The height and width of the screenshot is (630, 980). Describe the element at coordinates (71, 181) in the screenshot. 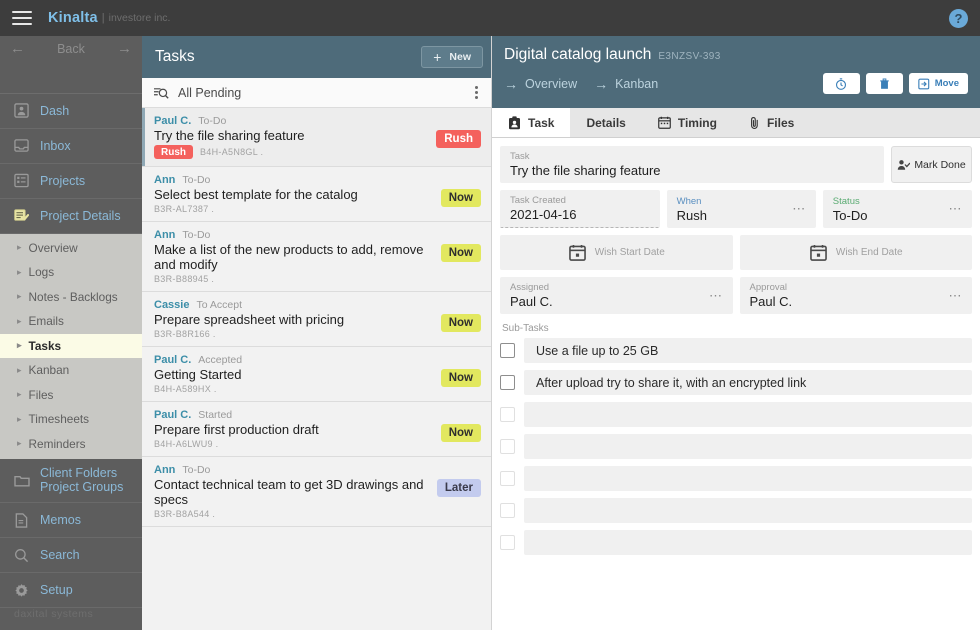

I see `sidebar-item-projects: Projects` at that location.